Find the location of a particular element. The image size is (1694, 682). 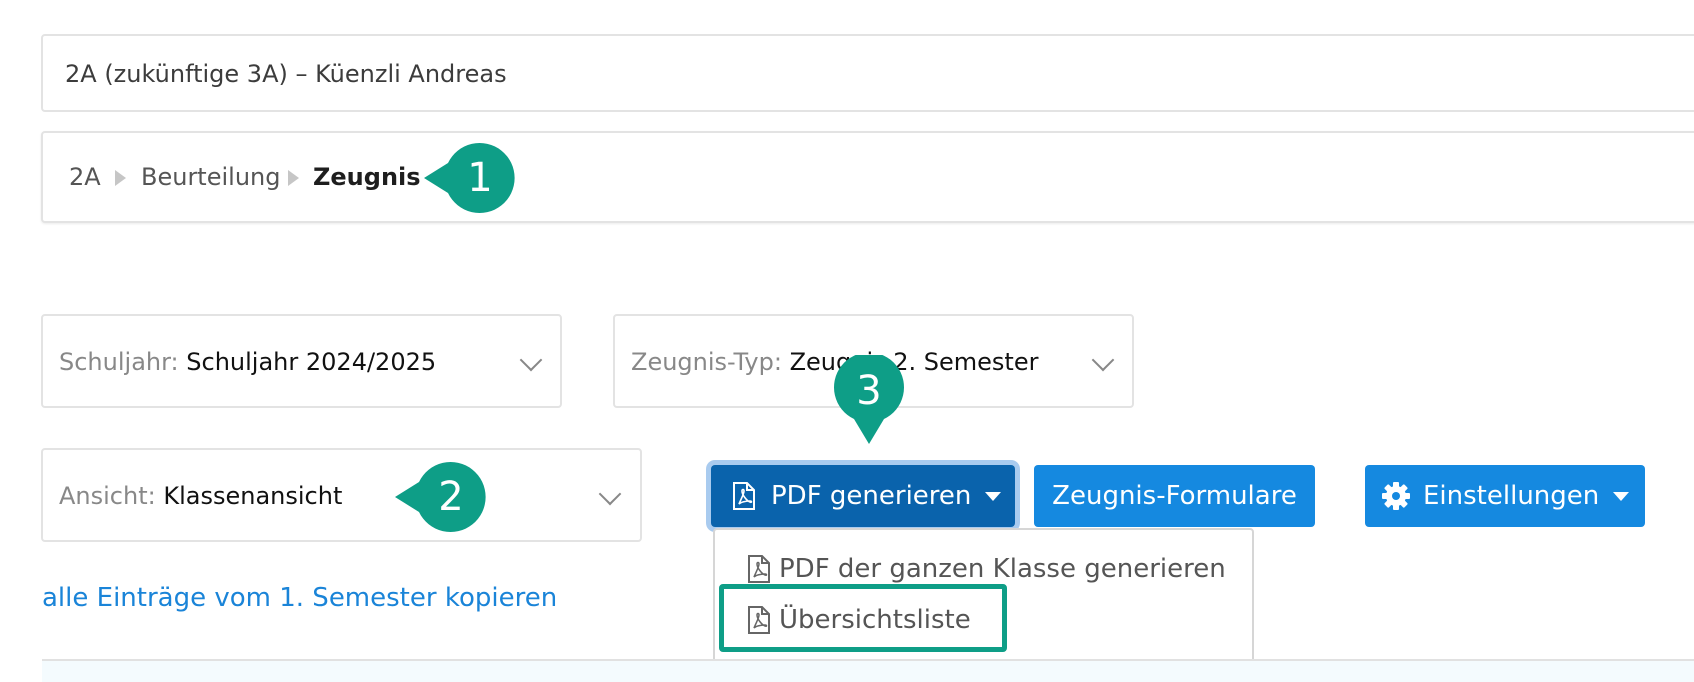

annotation-marker-2: 2 is located at coordinates (441, 497).